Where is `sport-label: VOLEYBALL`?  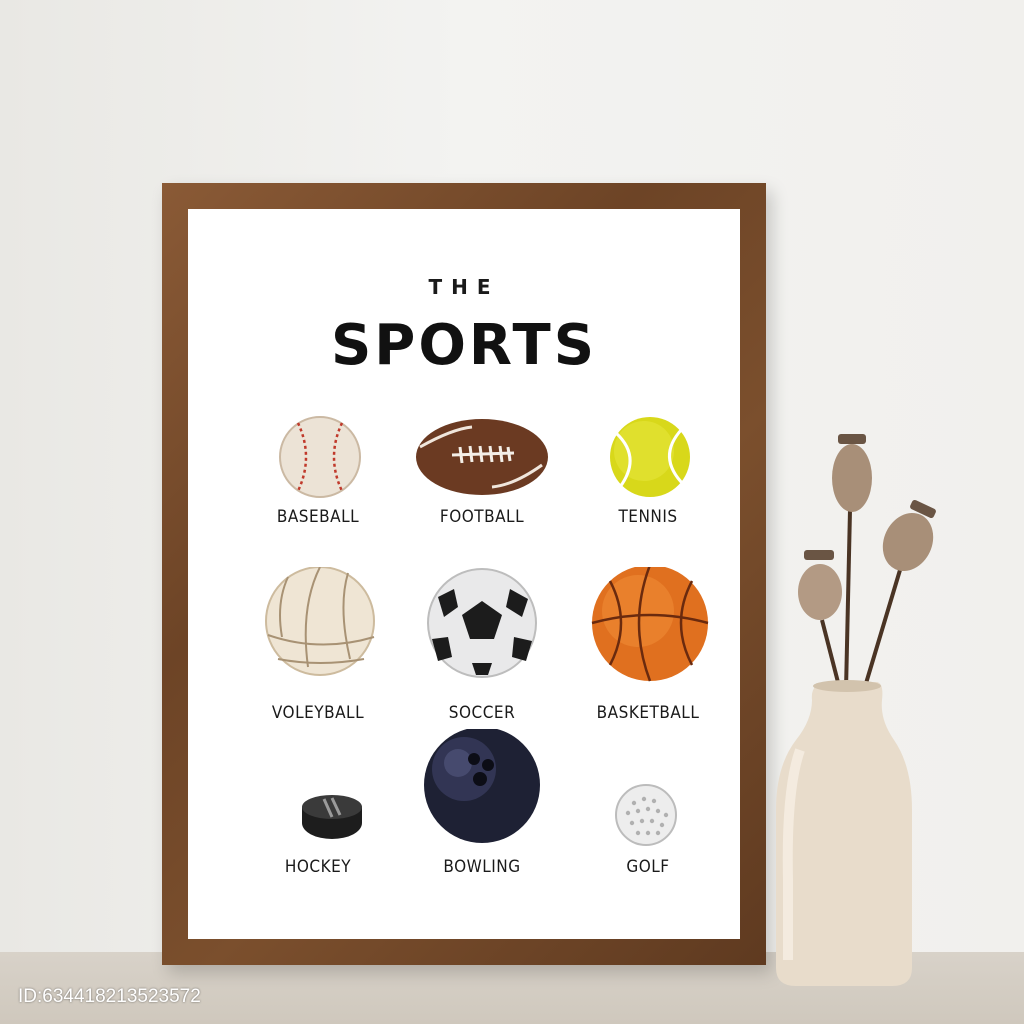 sport-label: VOLEYBALL is located at coordinates (318, 713).